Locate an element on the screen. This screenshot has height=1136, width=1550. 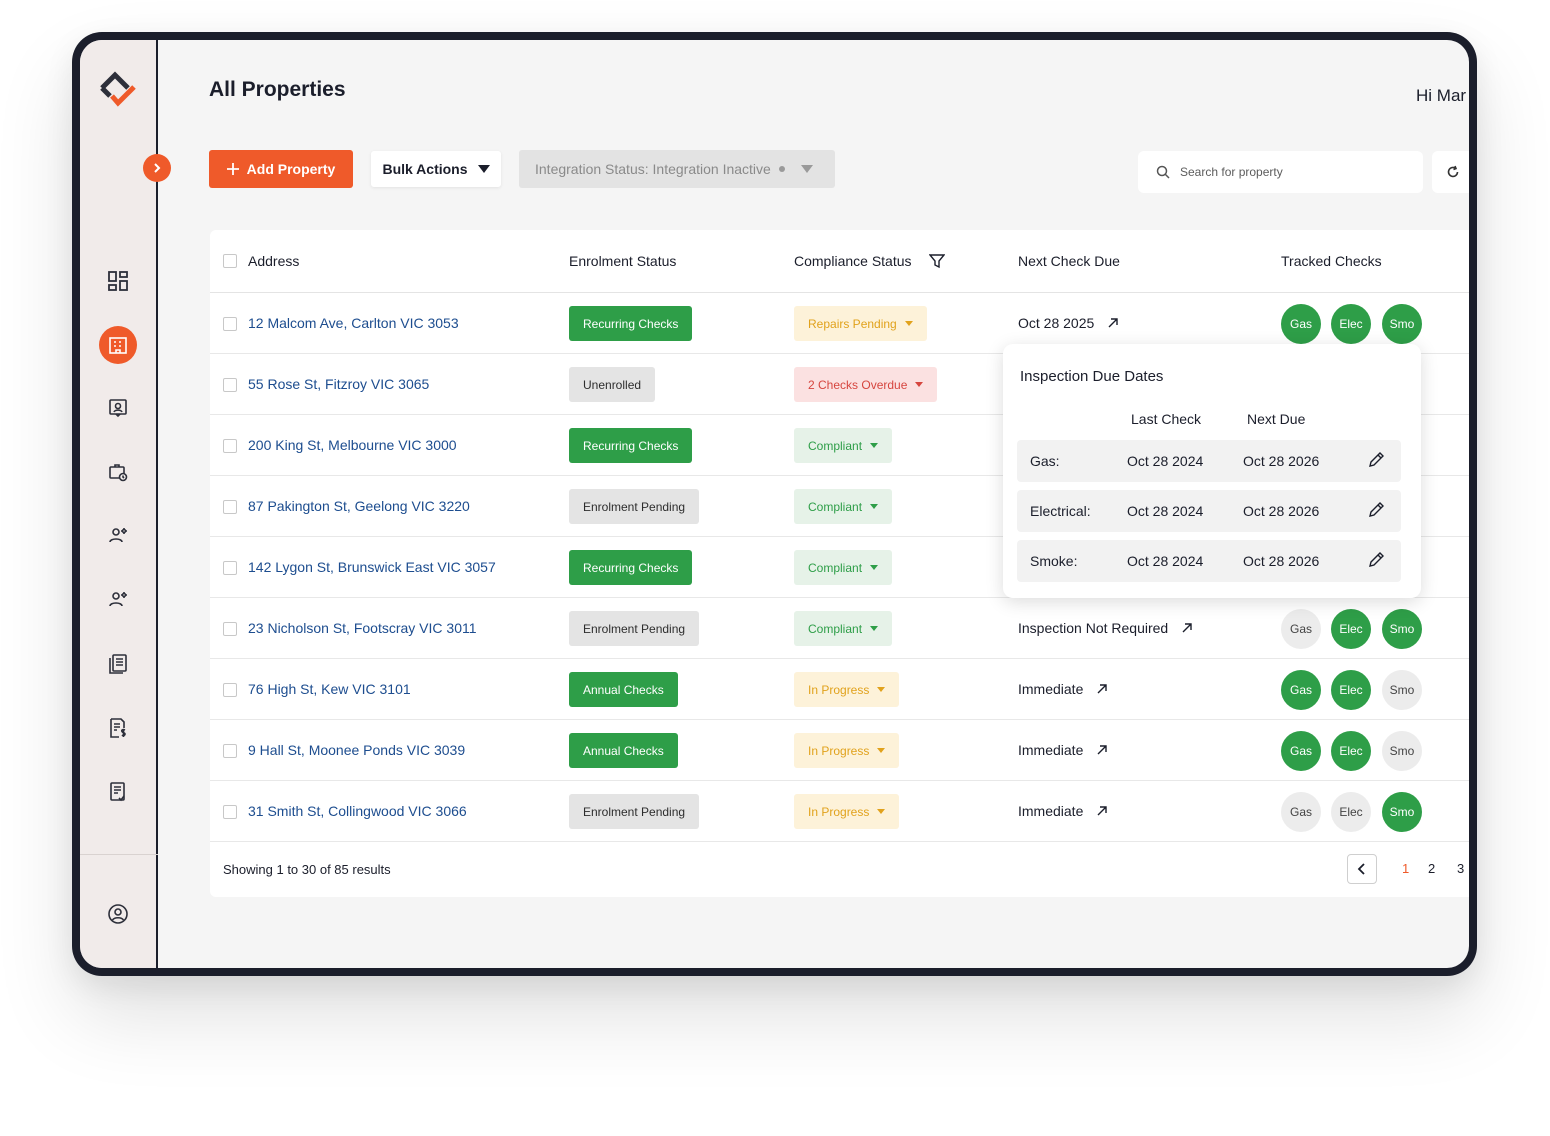
property-address-link: 12 Malcom Ave, Carlton VIC 3053 is located at coordinates (353, 323).